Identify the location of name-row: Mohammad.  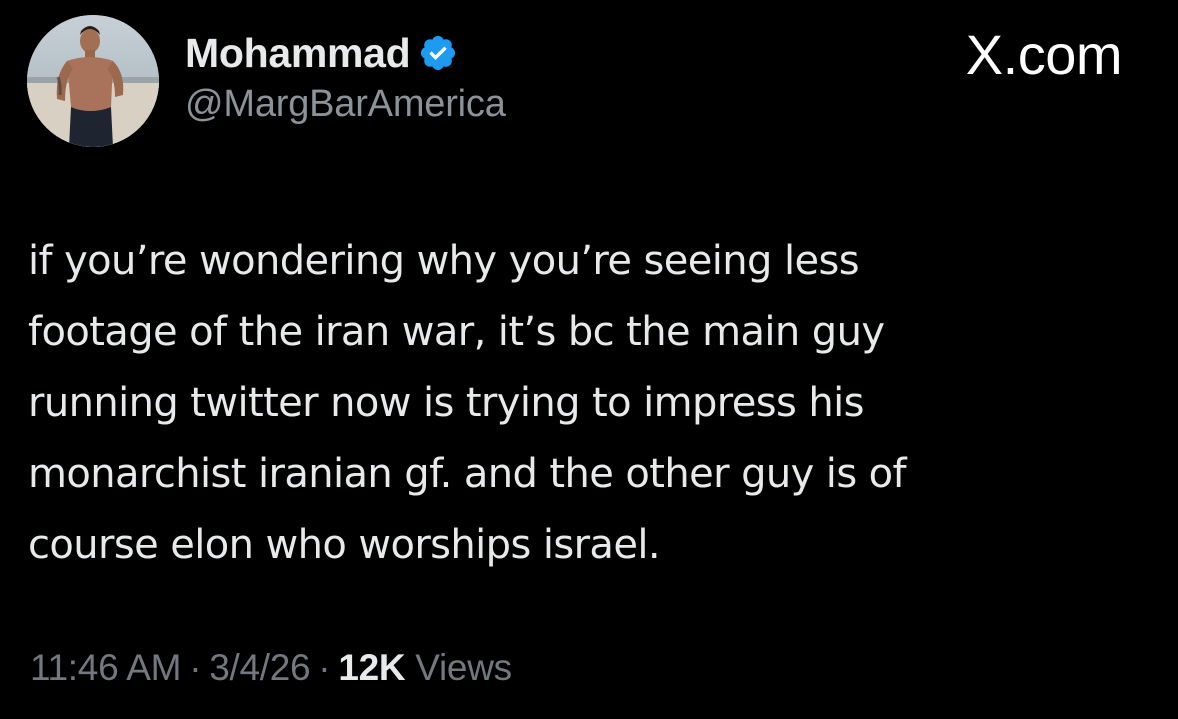
(345, 53).